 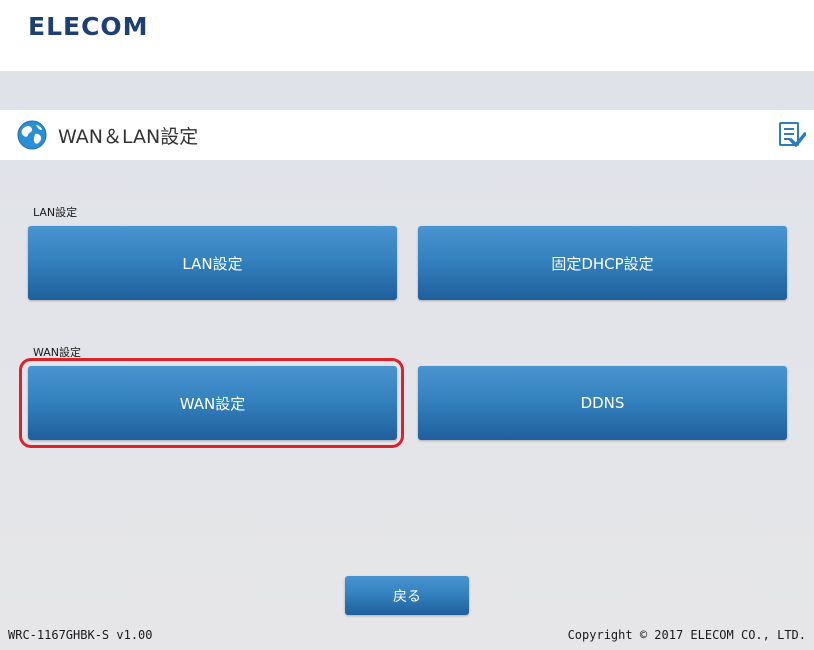 I want to click on model-version: WRC-1167GHBK-S v1.00, so click(x=80, y=635).